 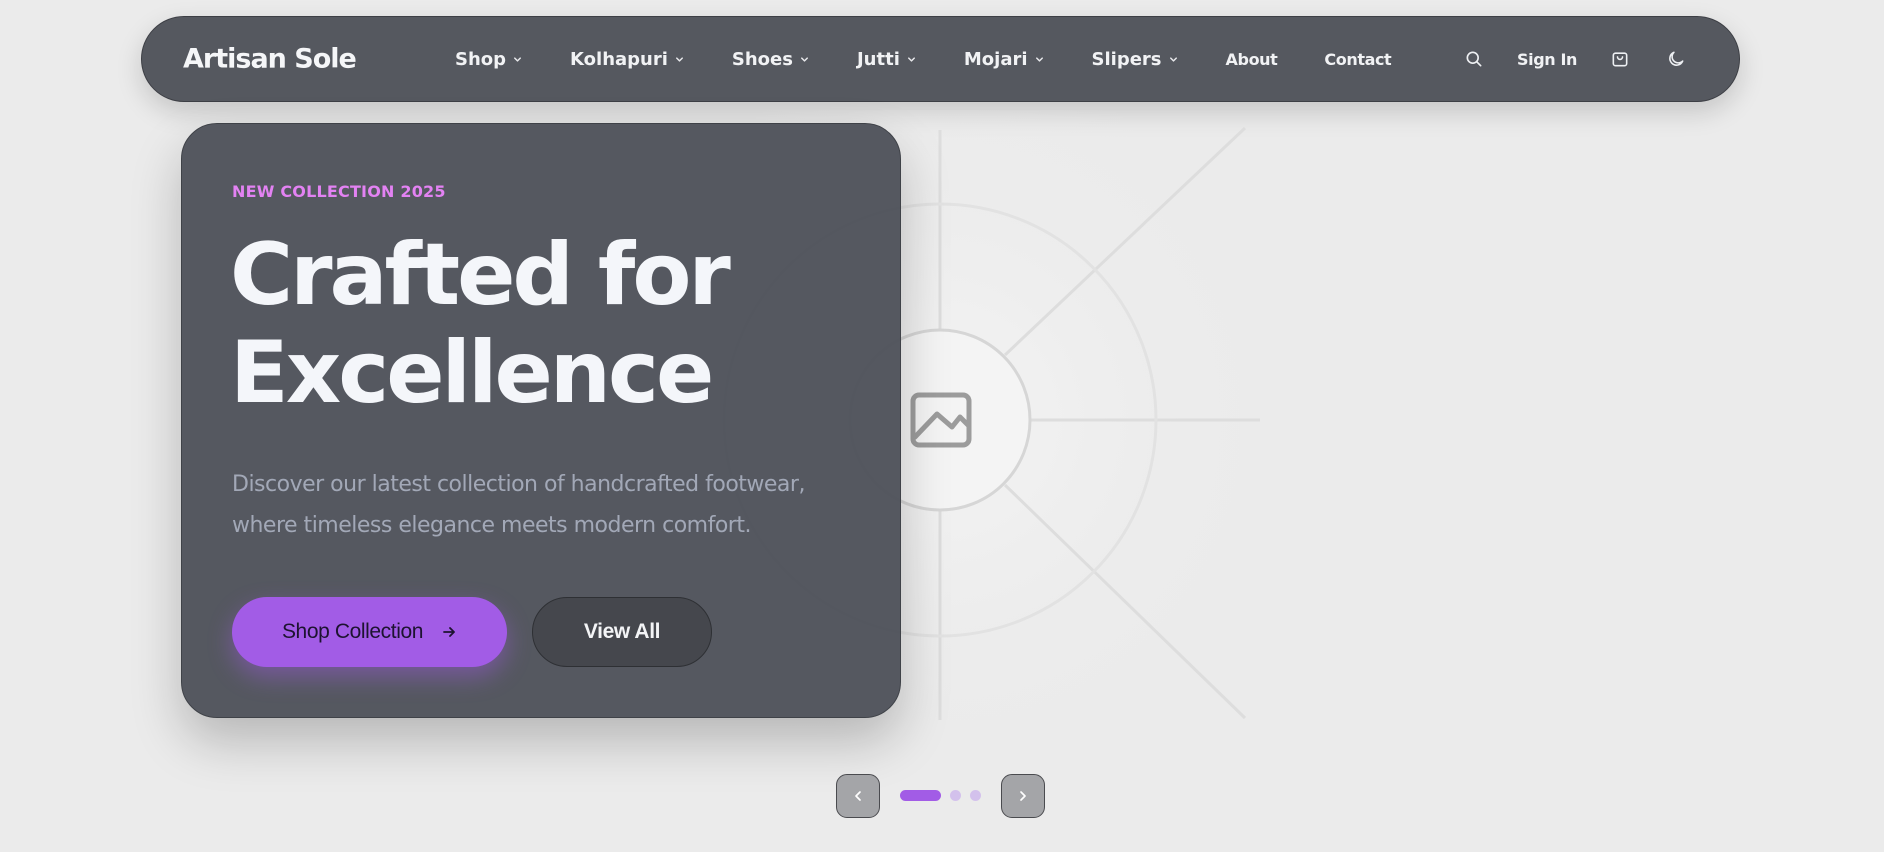 I want to click on nav-item-label: Slipers, so click(x=1126, y=59).